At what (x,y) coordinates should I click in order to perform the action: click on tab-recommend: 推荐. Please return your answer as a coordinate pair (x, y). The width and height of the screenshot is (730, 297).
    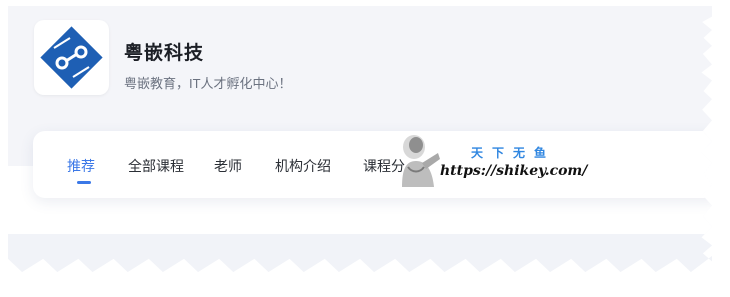
    Looking at the image, I should click on (81, 166).